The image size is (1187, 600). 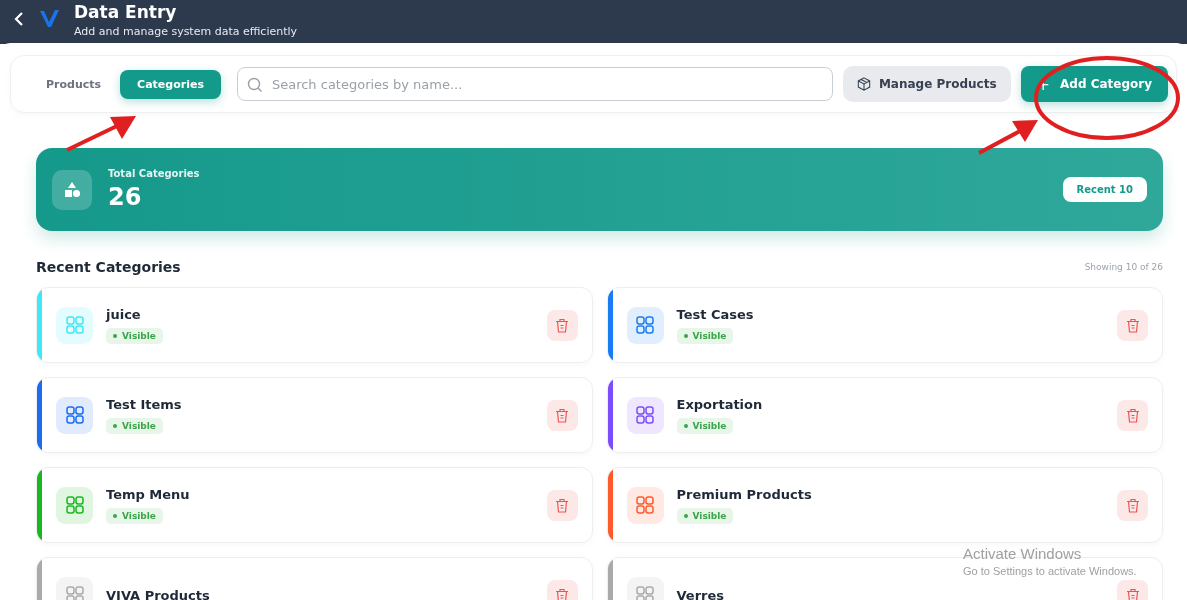 I want to click on box-icon, so click(x=863, y=84).